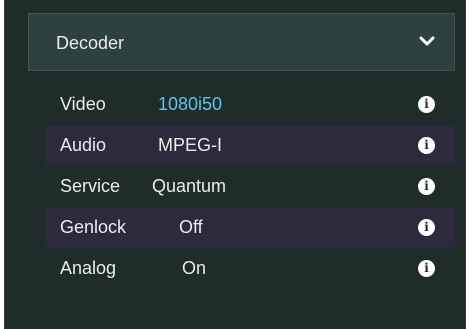 This screenshot has width=472, height=329. Describe the element at coordinates (250, 104) in the screenshot. I see `status-row-video: Video 1080i50 i` at that location.